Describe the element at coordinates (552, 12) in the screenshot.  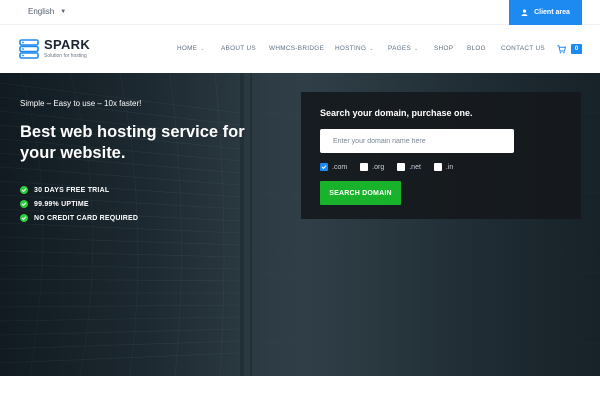
I see `client-area-label: Client area` at that location.